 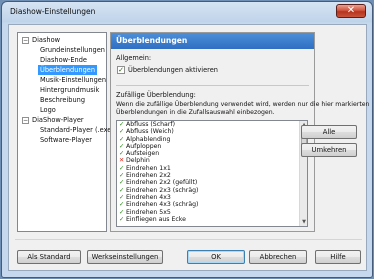 I want to click on list-item: ✓ Aufsteigen, so click(x=212, y=153).